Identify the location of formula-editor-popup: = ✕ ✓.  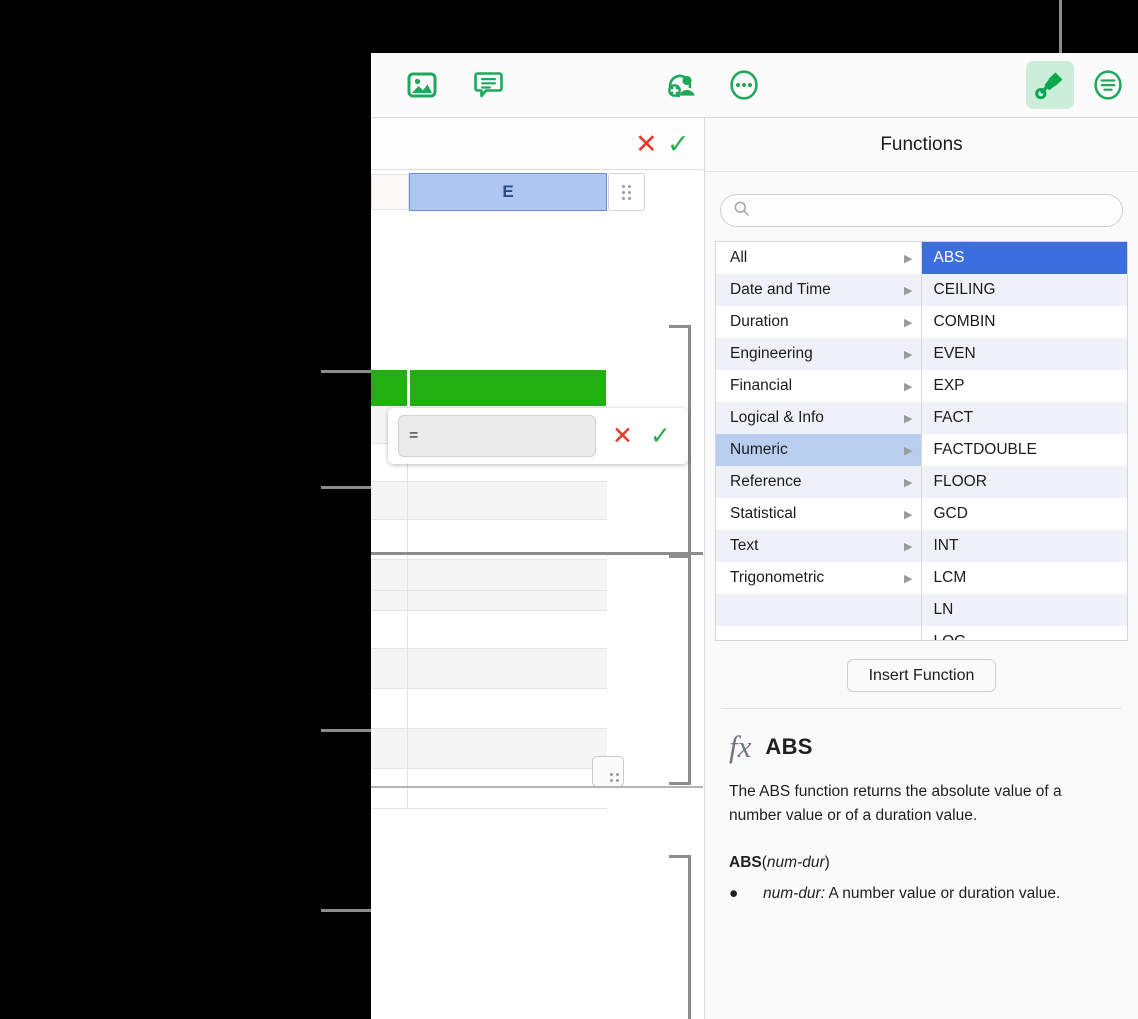
(538, 436).